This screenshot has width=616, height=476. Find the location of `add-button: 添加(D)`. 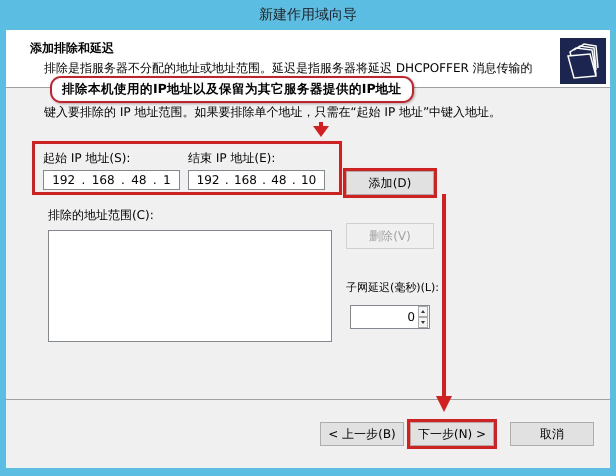

add-button: 添加(D) is located at coordinates (390, 183).